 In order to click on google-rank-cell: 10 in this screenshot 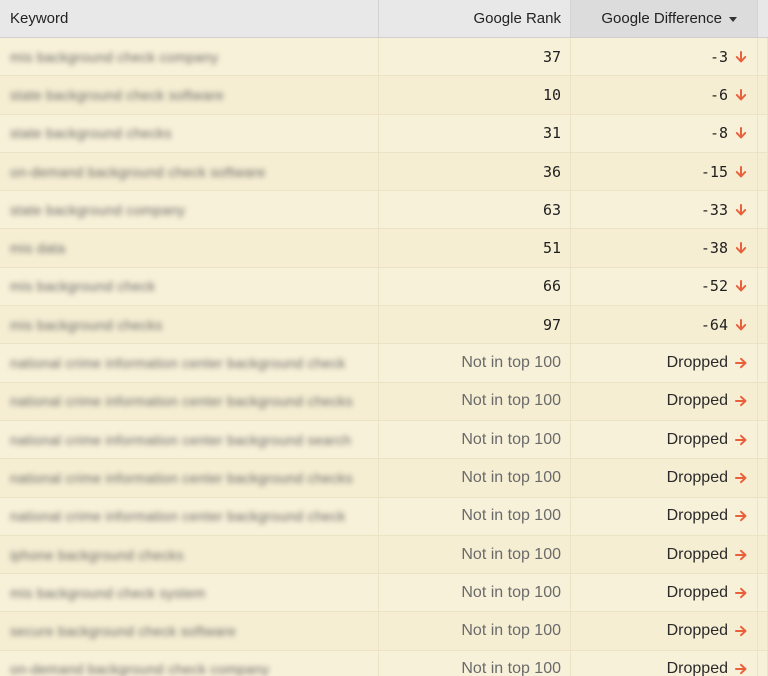, I will do `click(475, 95)`.